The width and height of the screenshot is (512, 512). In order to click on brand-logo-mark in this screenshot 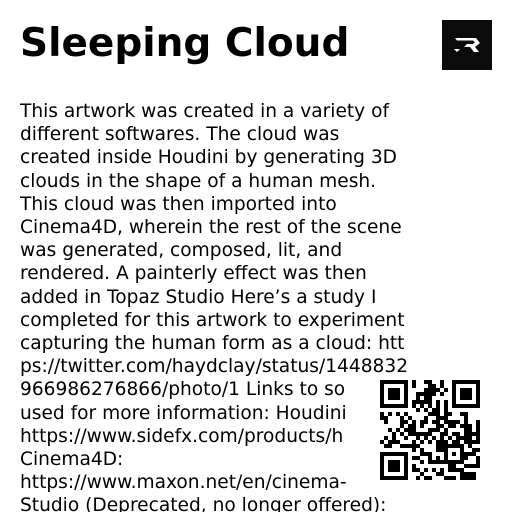, I will do `click(467, 45)`.